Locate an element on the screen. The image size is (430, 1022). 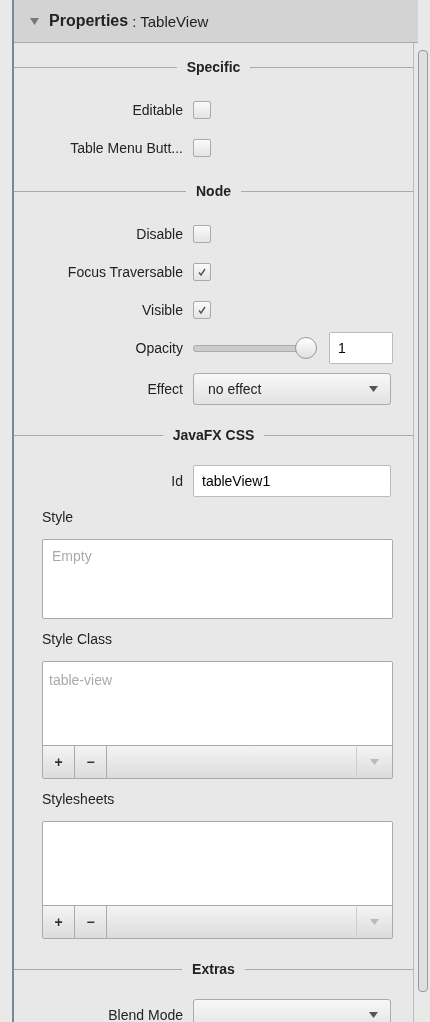
property-label: Disable is located at coordinates (159, 234).